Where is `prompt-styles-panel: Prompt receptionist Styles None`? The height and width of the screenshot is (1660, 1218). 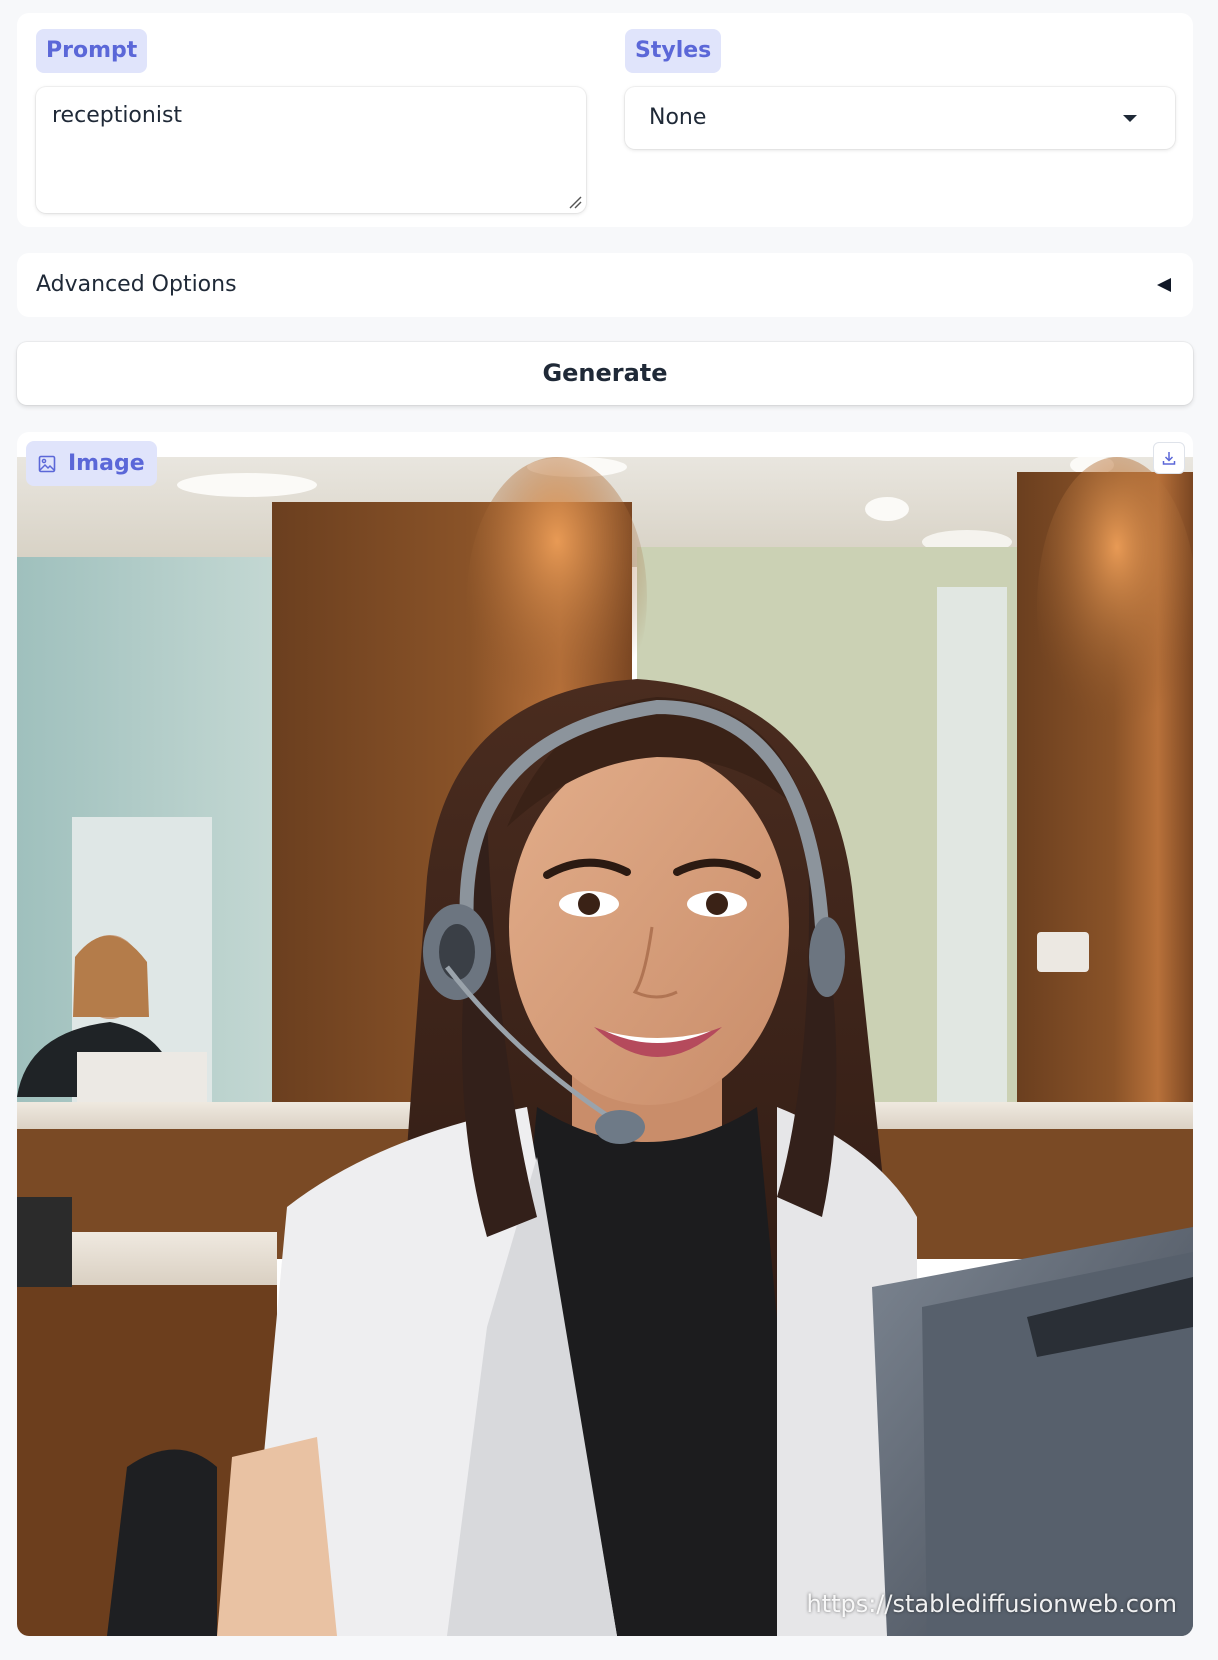 prompt-styles-panel: Prompt receptionist Styles None is located at coordinates (605, 120).